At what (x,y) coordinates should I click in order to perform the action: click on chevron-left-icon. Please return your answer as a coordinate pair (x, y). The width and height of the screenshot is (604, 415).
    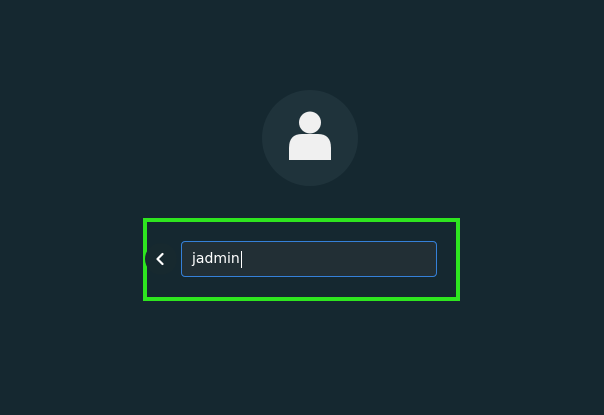
    Looking at the image, I should click on (160, 259).